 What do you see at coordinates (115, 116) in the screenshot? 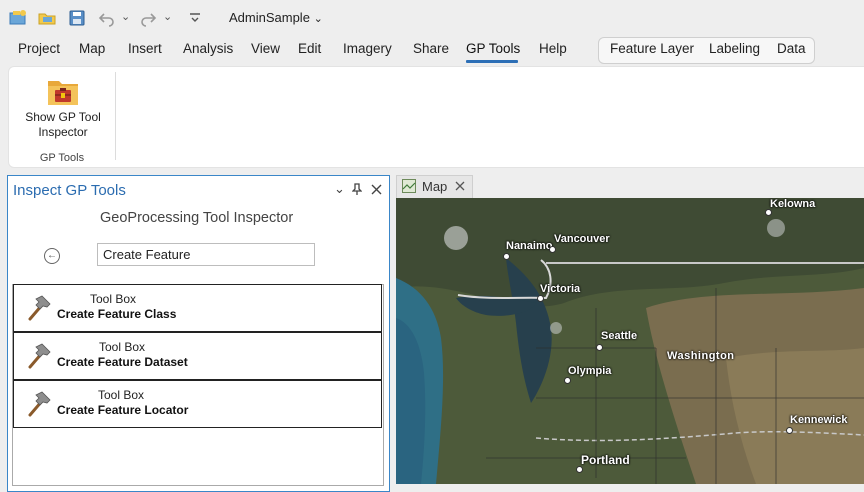
I see `ribbon-separator` at bounding box center [115, 116].